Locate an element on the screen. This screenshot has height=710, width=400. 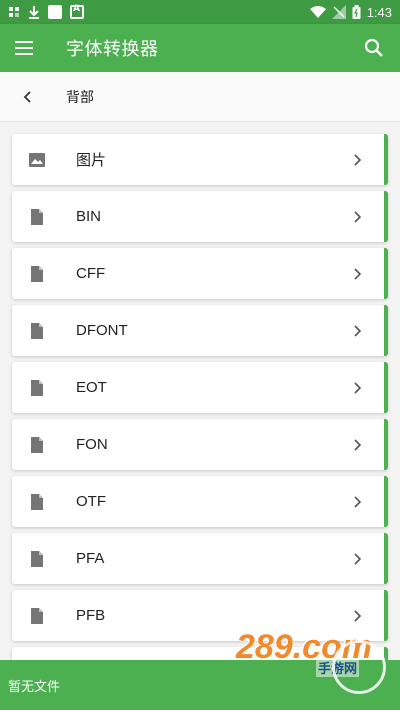
list-item-otf: OTF is located at coordinates (200, 501).